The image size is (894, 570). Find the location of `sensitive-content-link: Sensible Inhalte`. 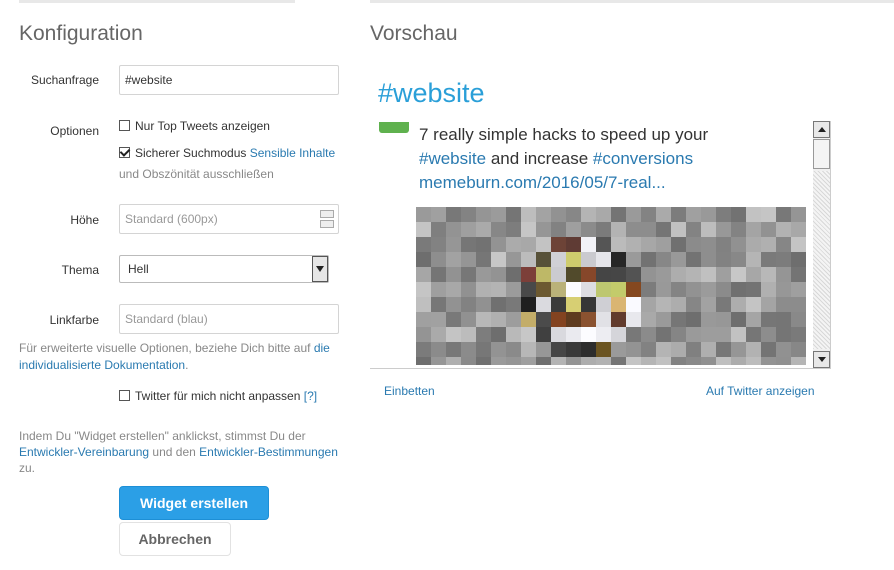

sensitive-content-link: Sensible Inhalte is located at coordinates (292, 153).